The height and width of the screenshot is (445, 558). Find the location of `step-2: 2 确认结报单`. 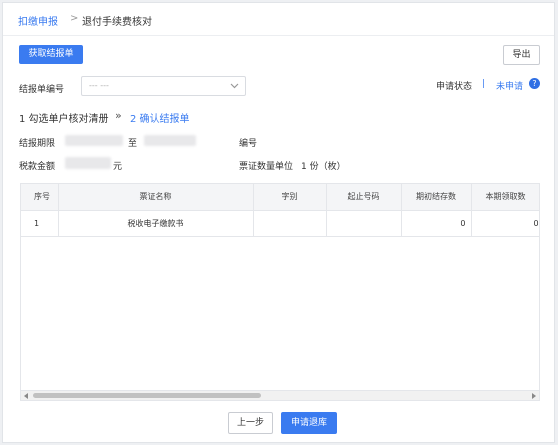

step-2: 2 确认结报单 is located at coordinates (160, 117).